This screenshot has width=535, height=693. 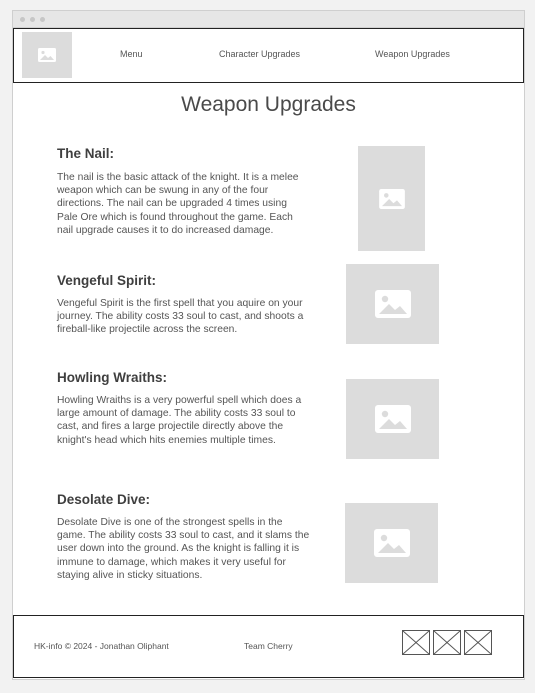 I want to click on nail-image, so click(x=391, y=198).